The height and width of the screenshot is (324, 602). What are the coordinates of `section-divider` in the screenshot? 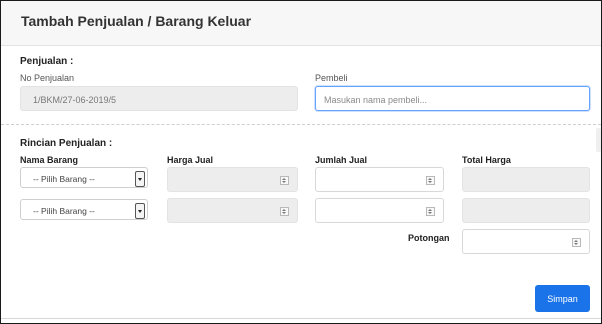 It's located at (301, 124).